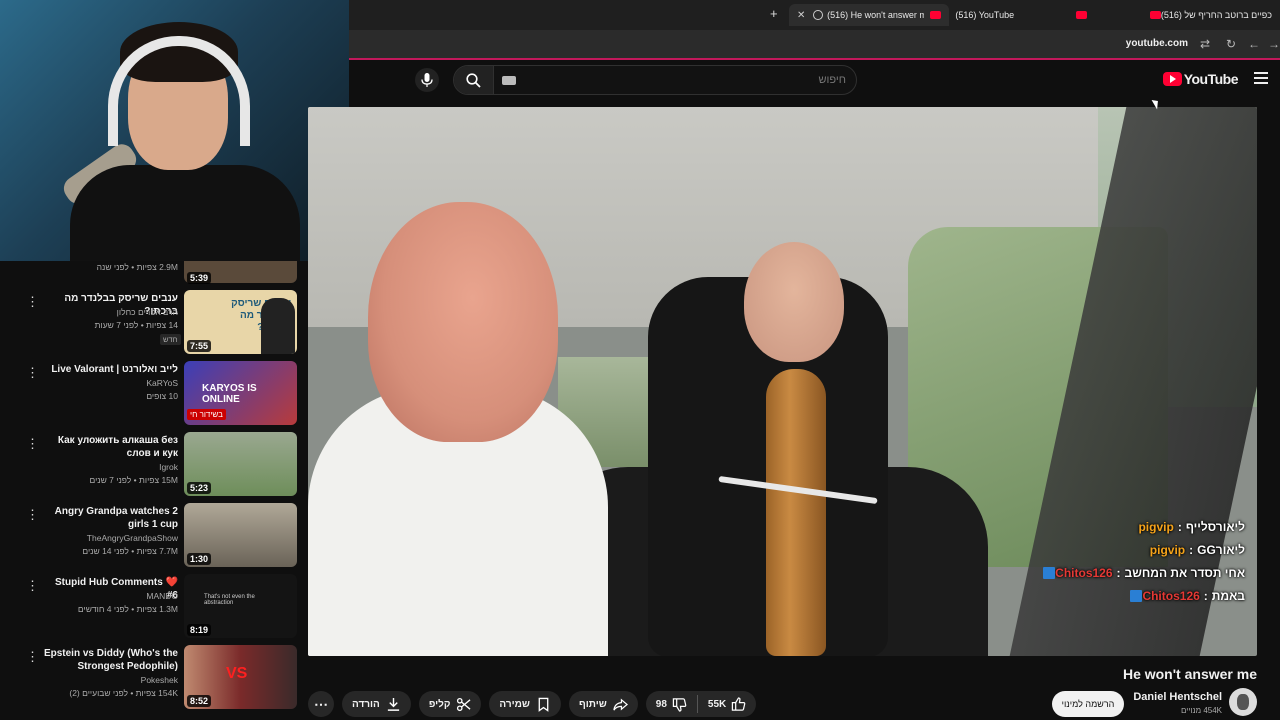 Image resolution: width=1280 pixels, height=720 pixels. I want to click on voice-search-button, so click(427, 80).